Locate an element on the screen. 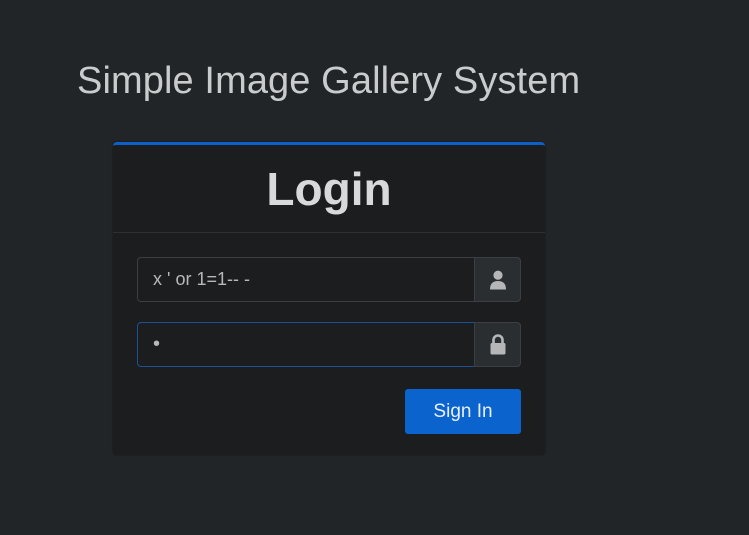 This screenshot has height=535, width=749. login-card-header: Login is located at coordinates (329, 189).